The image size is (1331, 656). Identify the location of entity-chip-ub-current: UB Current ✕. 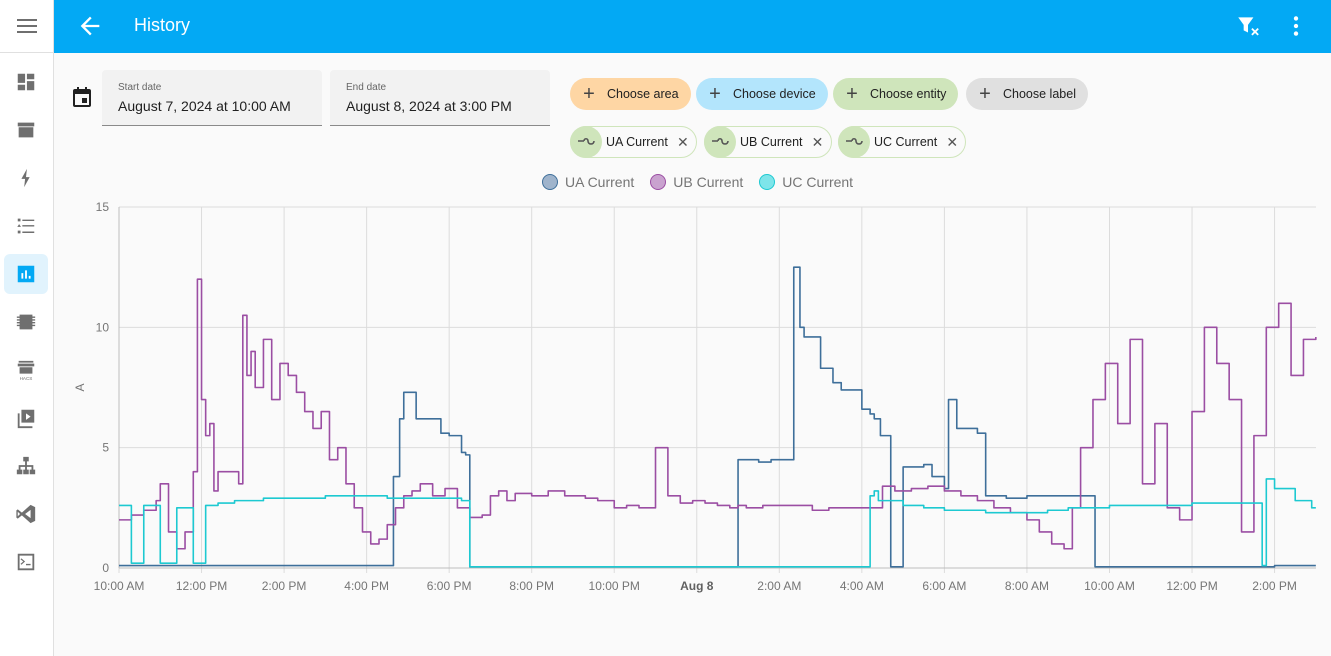
(768, 142).